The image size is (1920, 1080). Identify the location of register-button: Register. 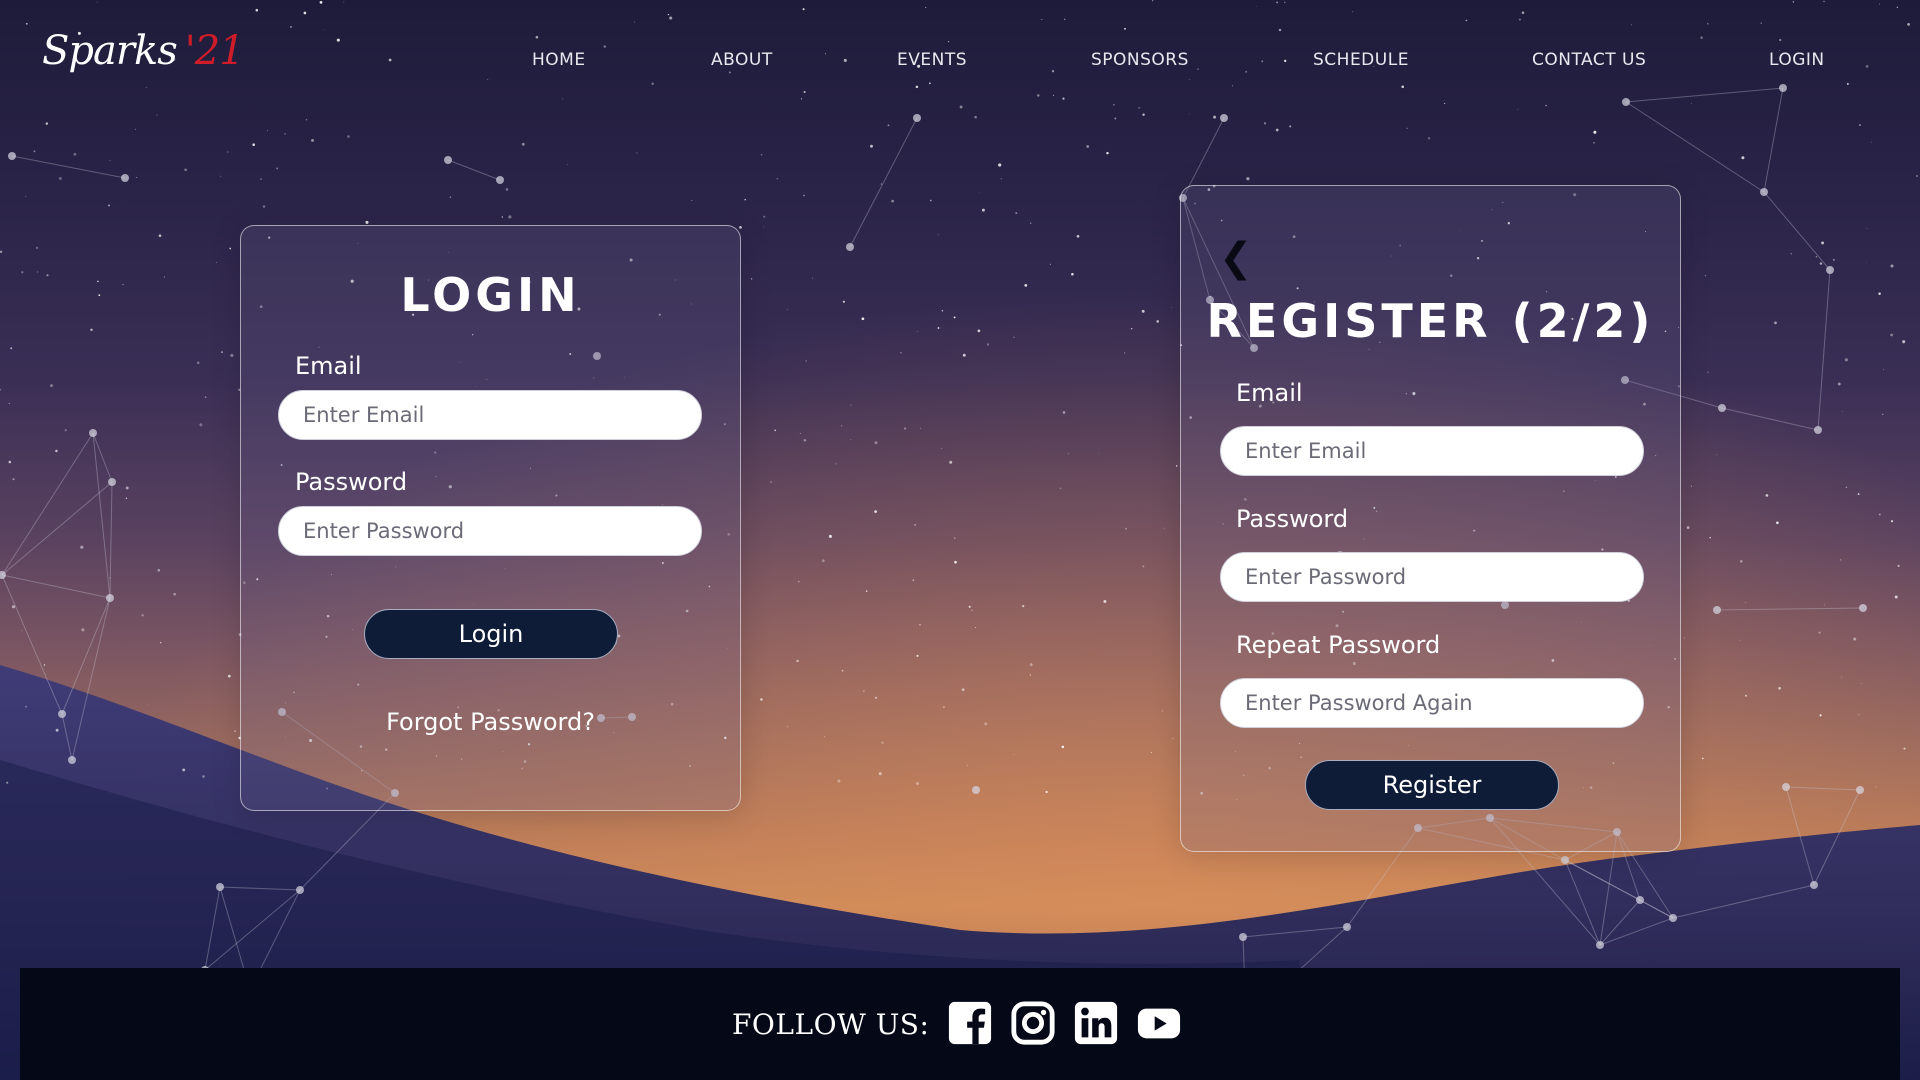
(1432, 785).